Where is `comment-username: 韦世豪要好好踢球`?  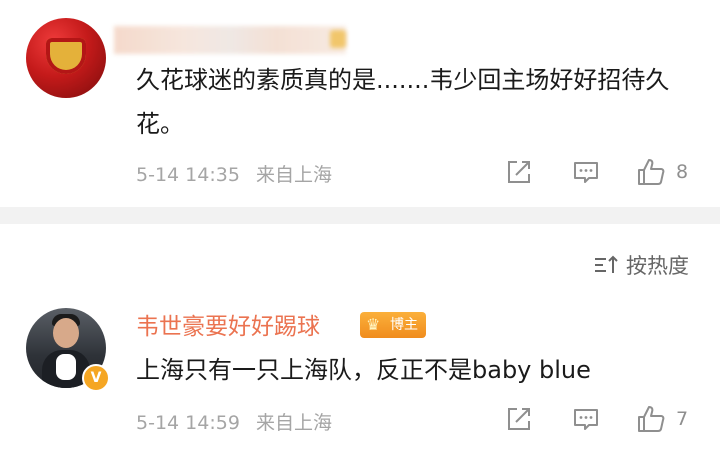 comment-username: 韦世豪要好好踢球 is located at coordinates (228, 324).